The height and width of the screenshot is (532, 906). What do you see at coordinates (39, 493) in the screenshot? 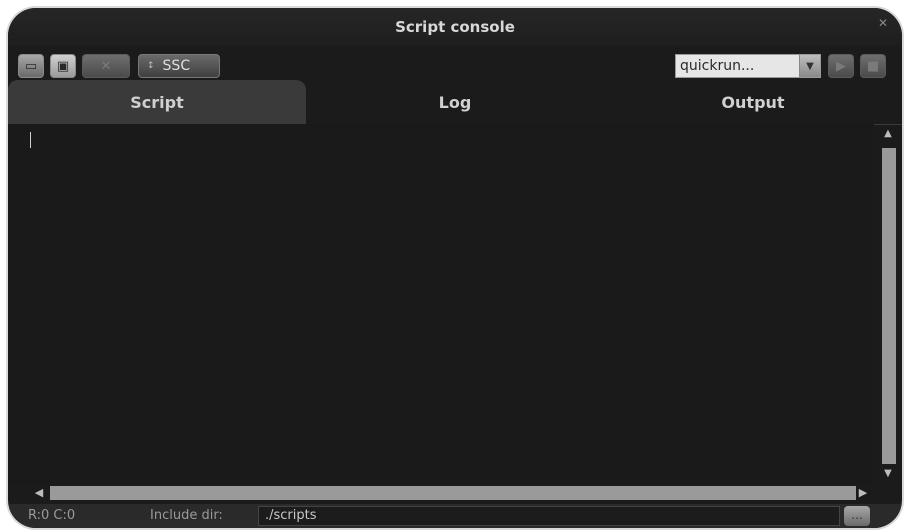
I see `scroll-left-icon: ◀` at bounding box center [39, 493].